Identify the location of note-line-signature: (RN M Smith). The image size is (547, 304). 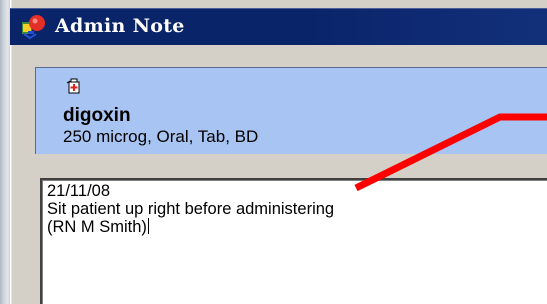
(297, 227).